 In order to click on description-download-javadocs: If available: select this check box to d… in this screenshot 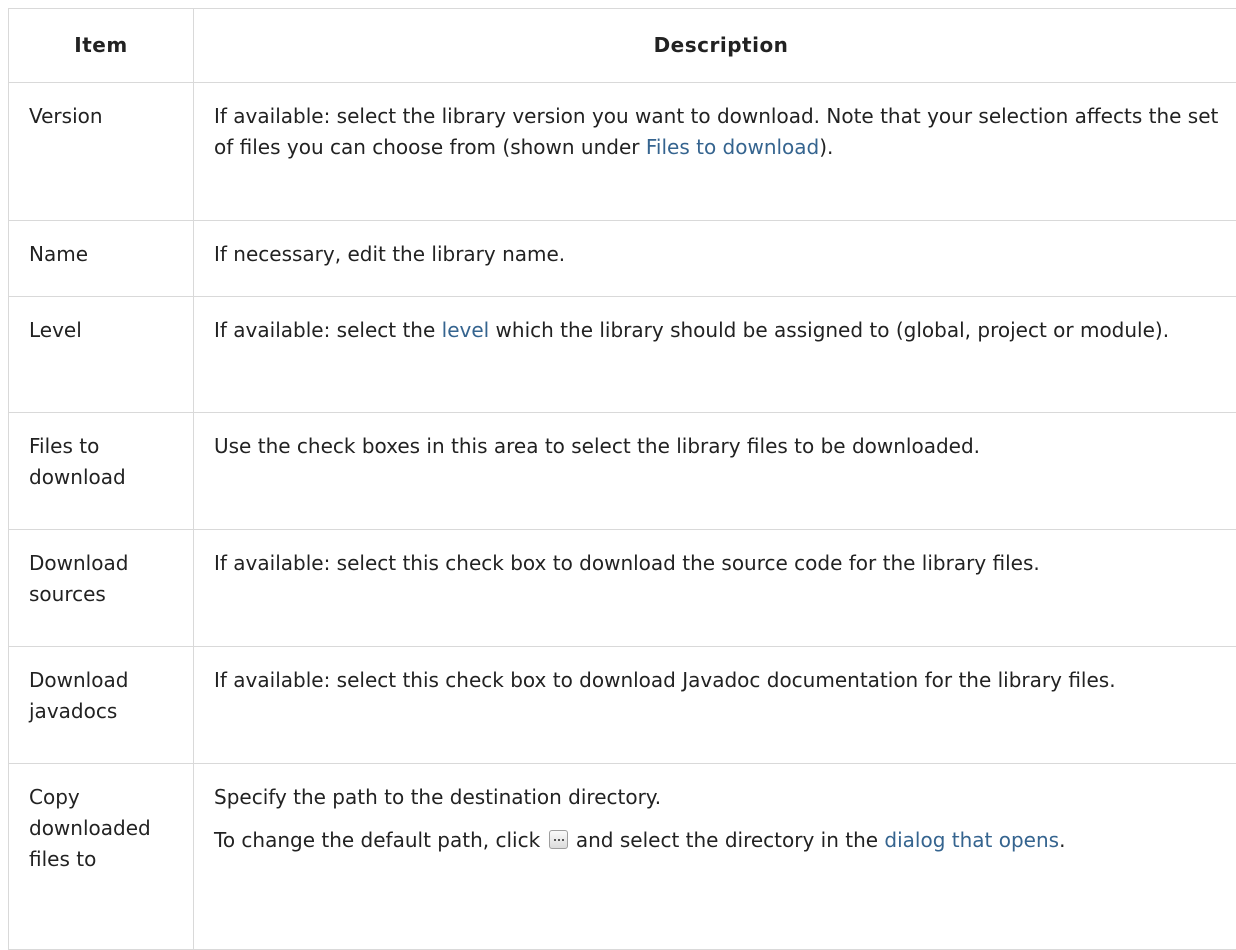, I will do `click(715, 705)`.